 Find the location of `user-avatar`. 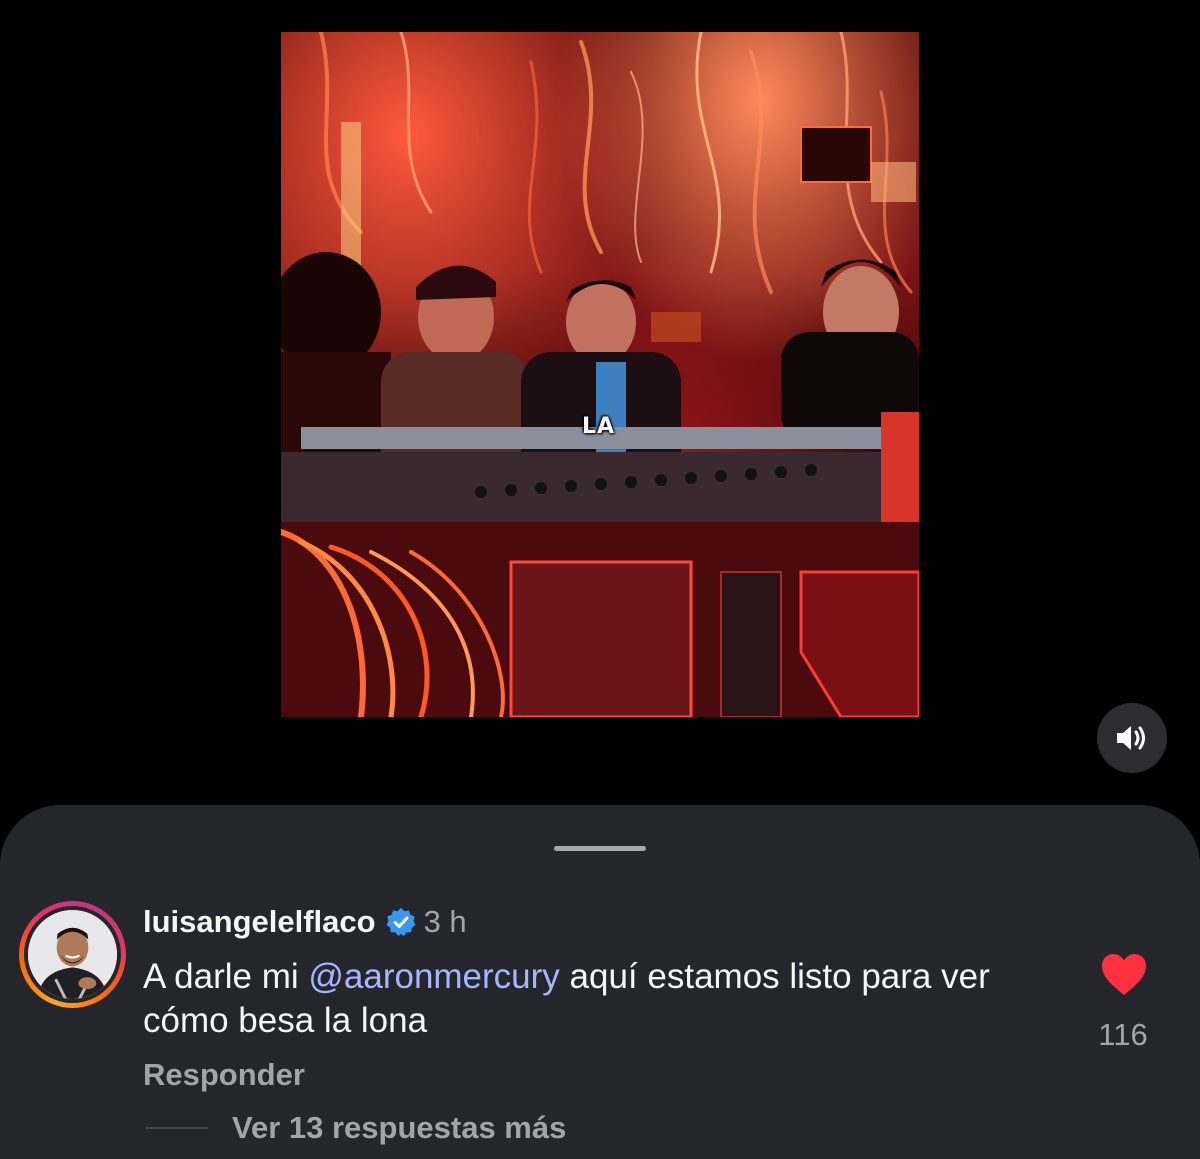

user-avatar is located at coordinates (72, 954).